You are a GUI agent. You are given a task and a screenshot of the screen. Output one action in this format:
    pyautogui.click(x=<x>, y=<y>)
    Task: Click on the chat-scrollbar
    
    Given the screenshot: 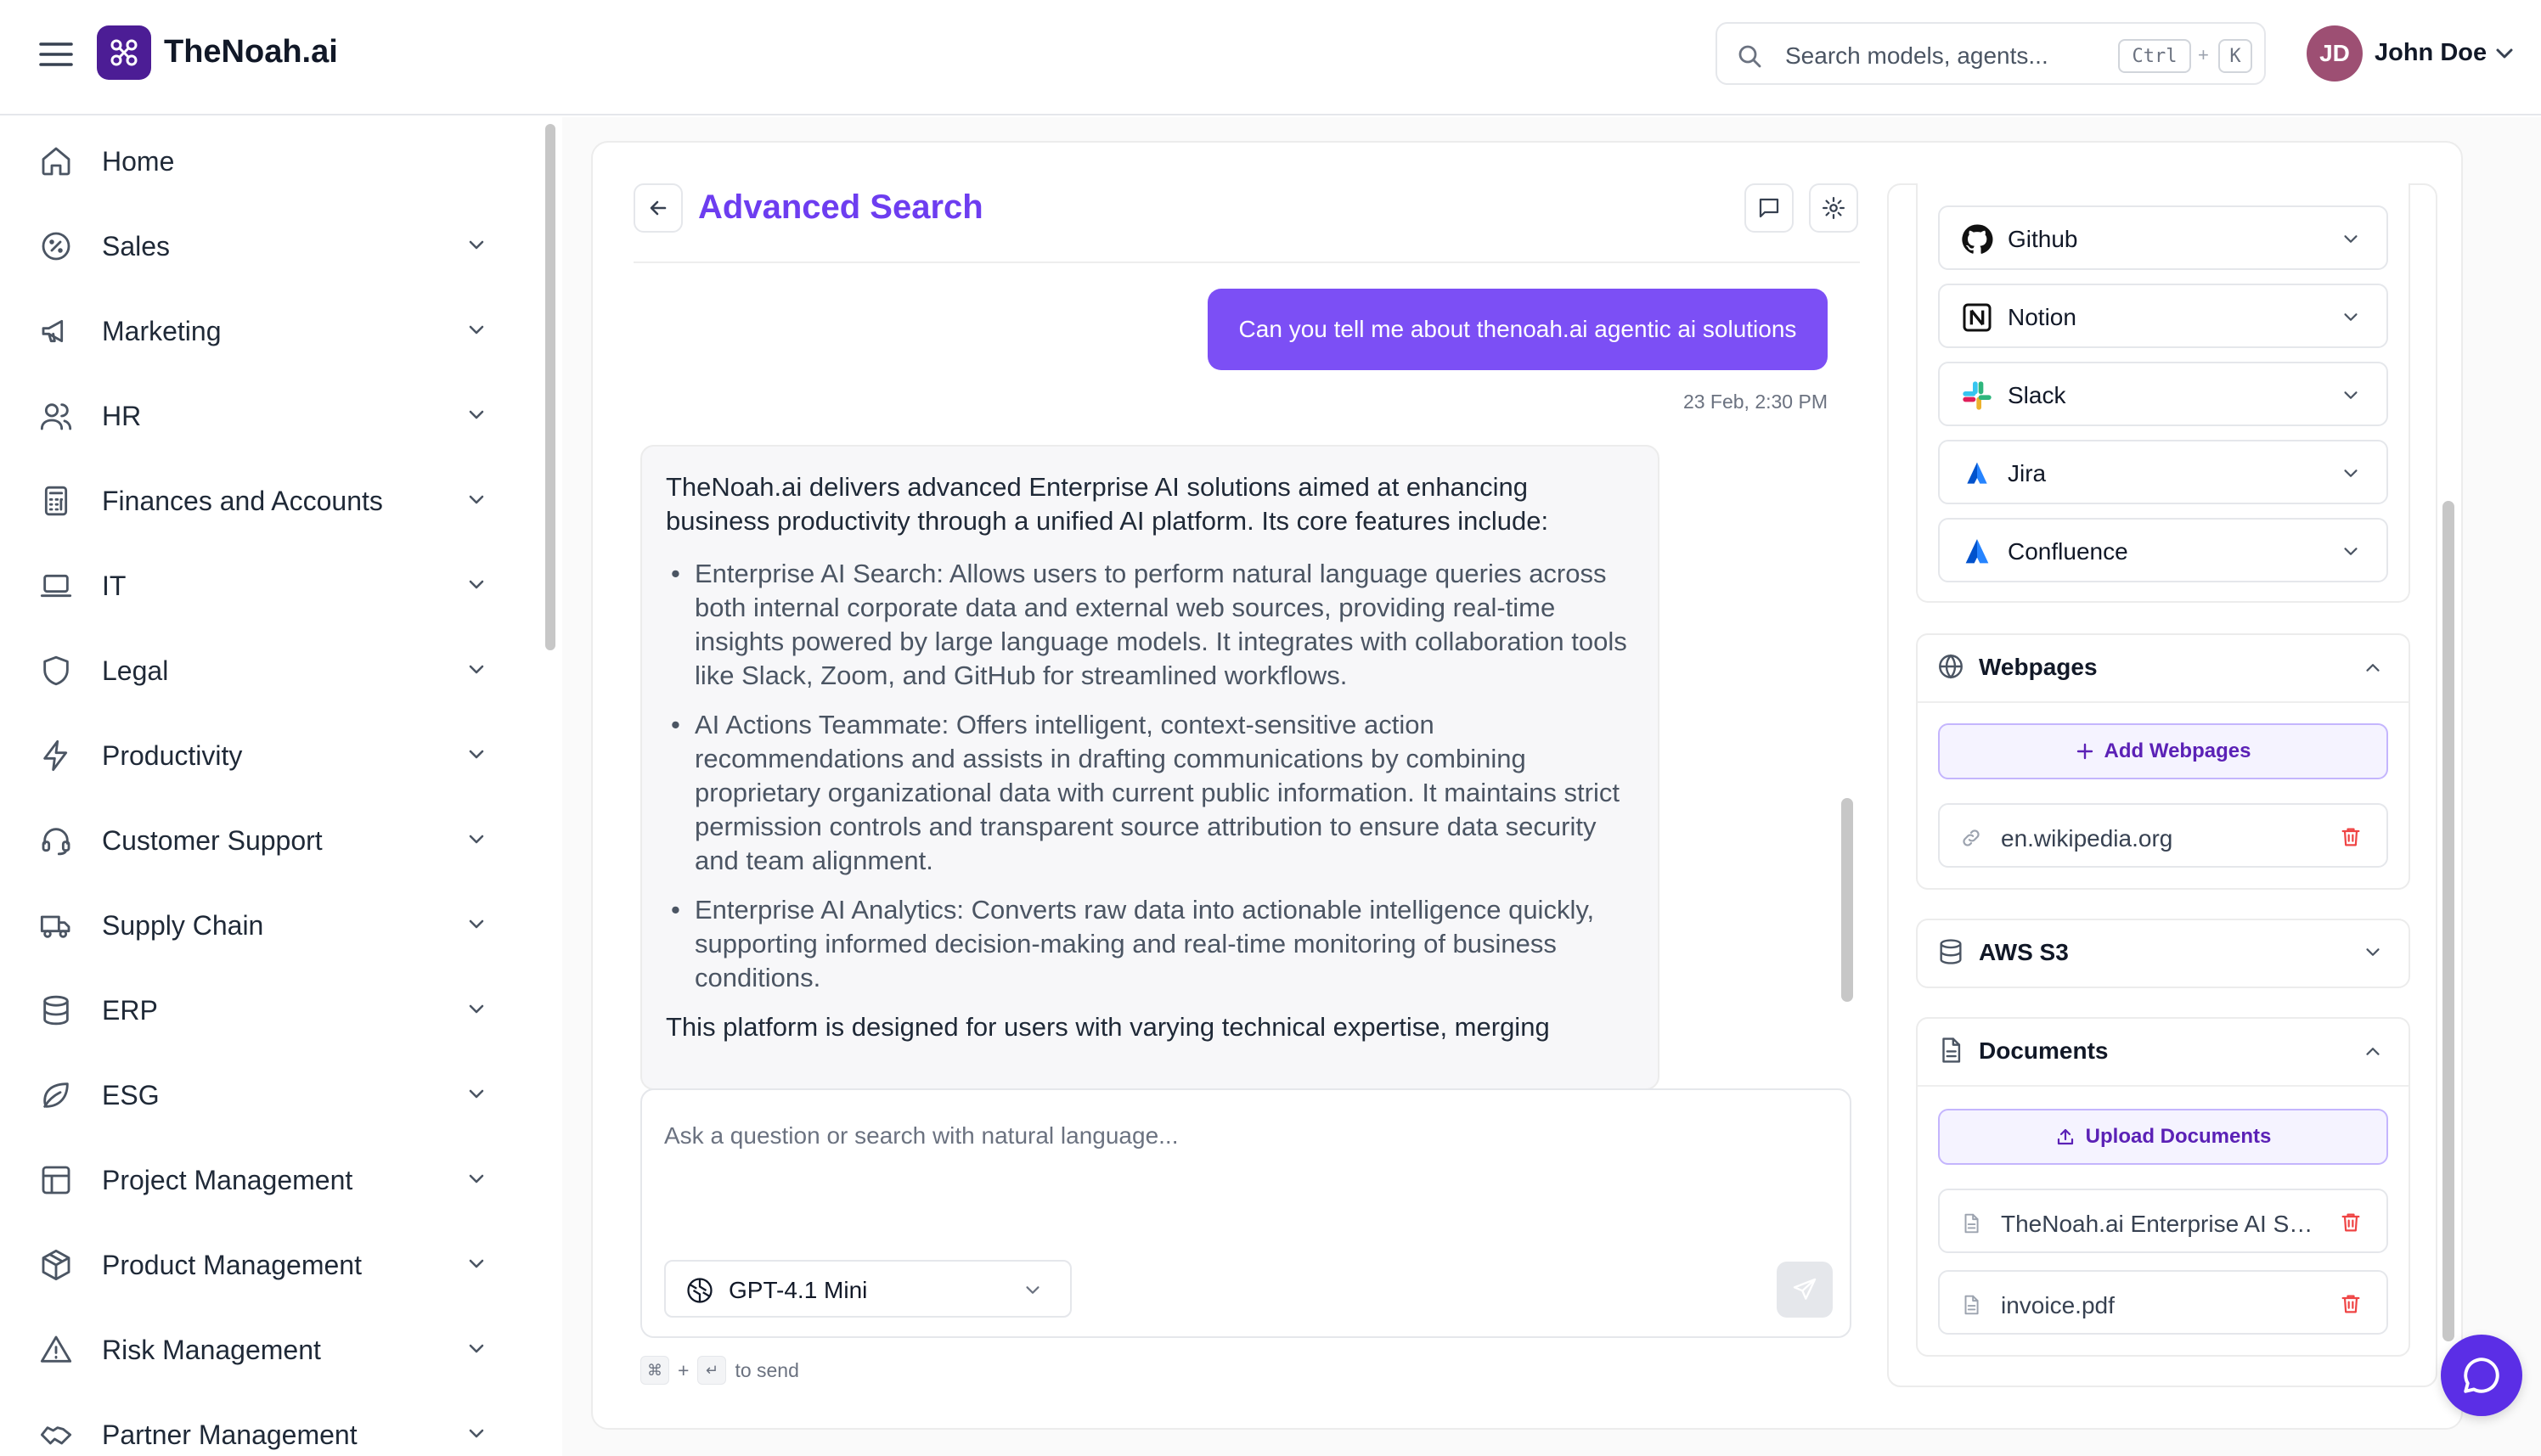 What is the action you would take?
    pyautogui.click(x=1847, y=900)
    